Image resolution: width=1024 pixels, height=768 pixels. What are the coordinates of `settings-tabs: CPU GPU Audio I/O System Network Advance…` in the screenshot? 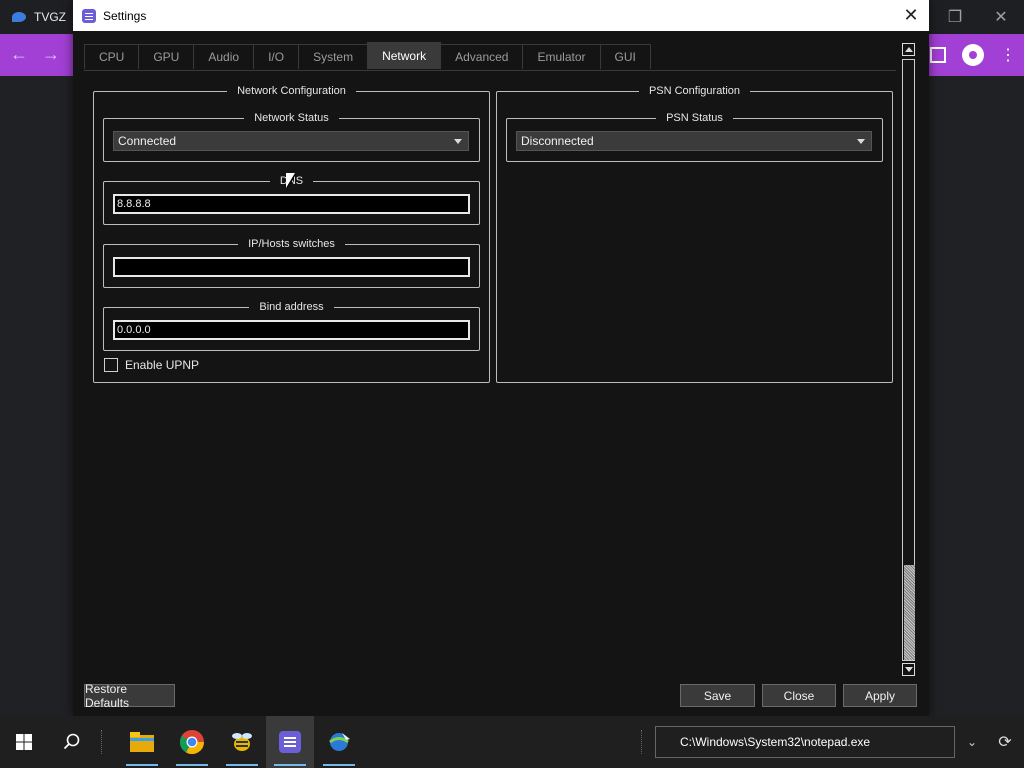 It's located at (367, 56).